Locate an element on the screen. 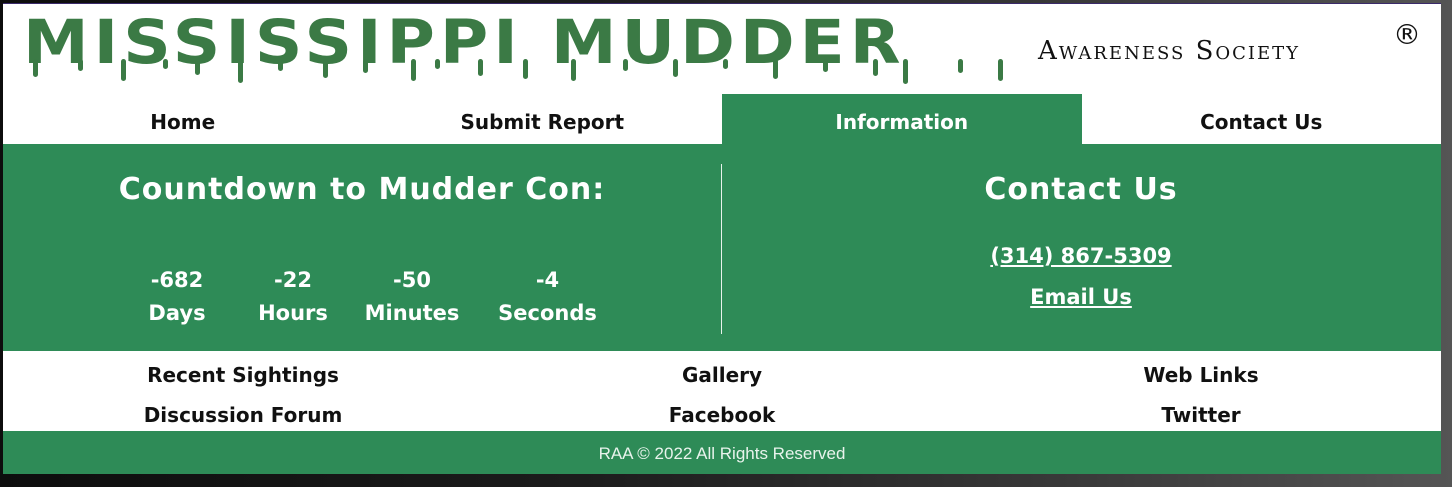 This screenshot has height=487, width=1452. registered-mark-icon: ® is located at coordinates (1407, 34).